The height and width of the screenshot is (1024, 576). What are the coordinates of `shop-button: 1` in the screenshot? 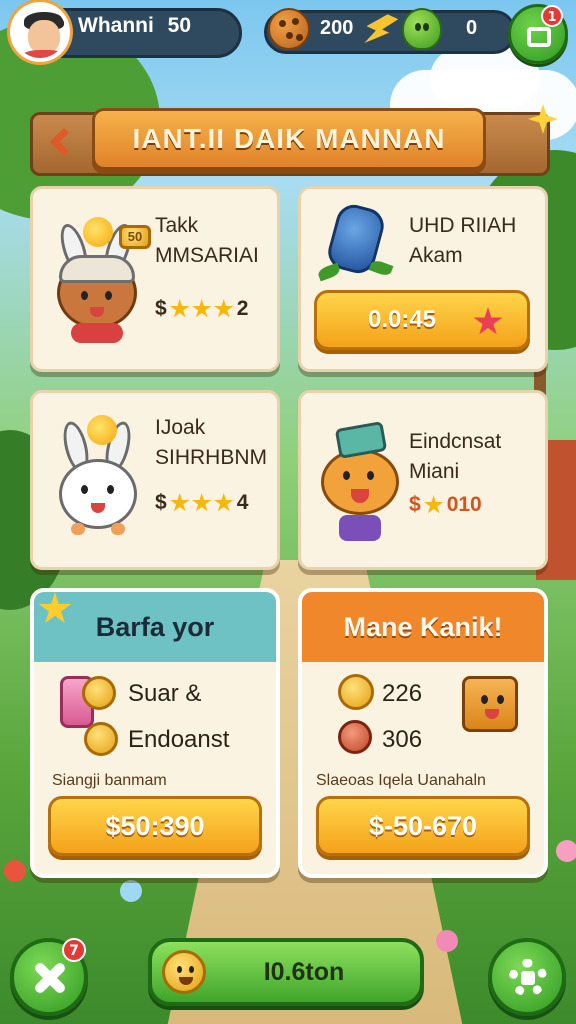 It's located at (538, 34).